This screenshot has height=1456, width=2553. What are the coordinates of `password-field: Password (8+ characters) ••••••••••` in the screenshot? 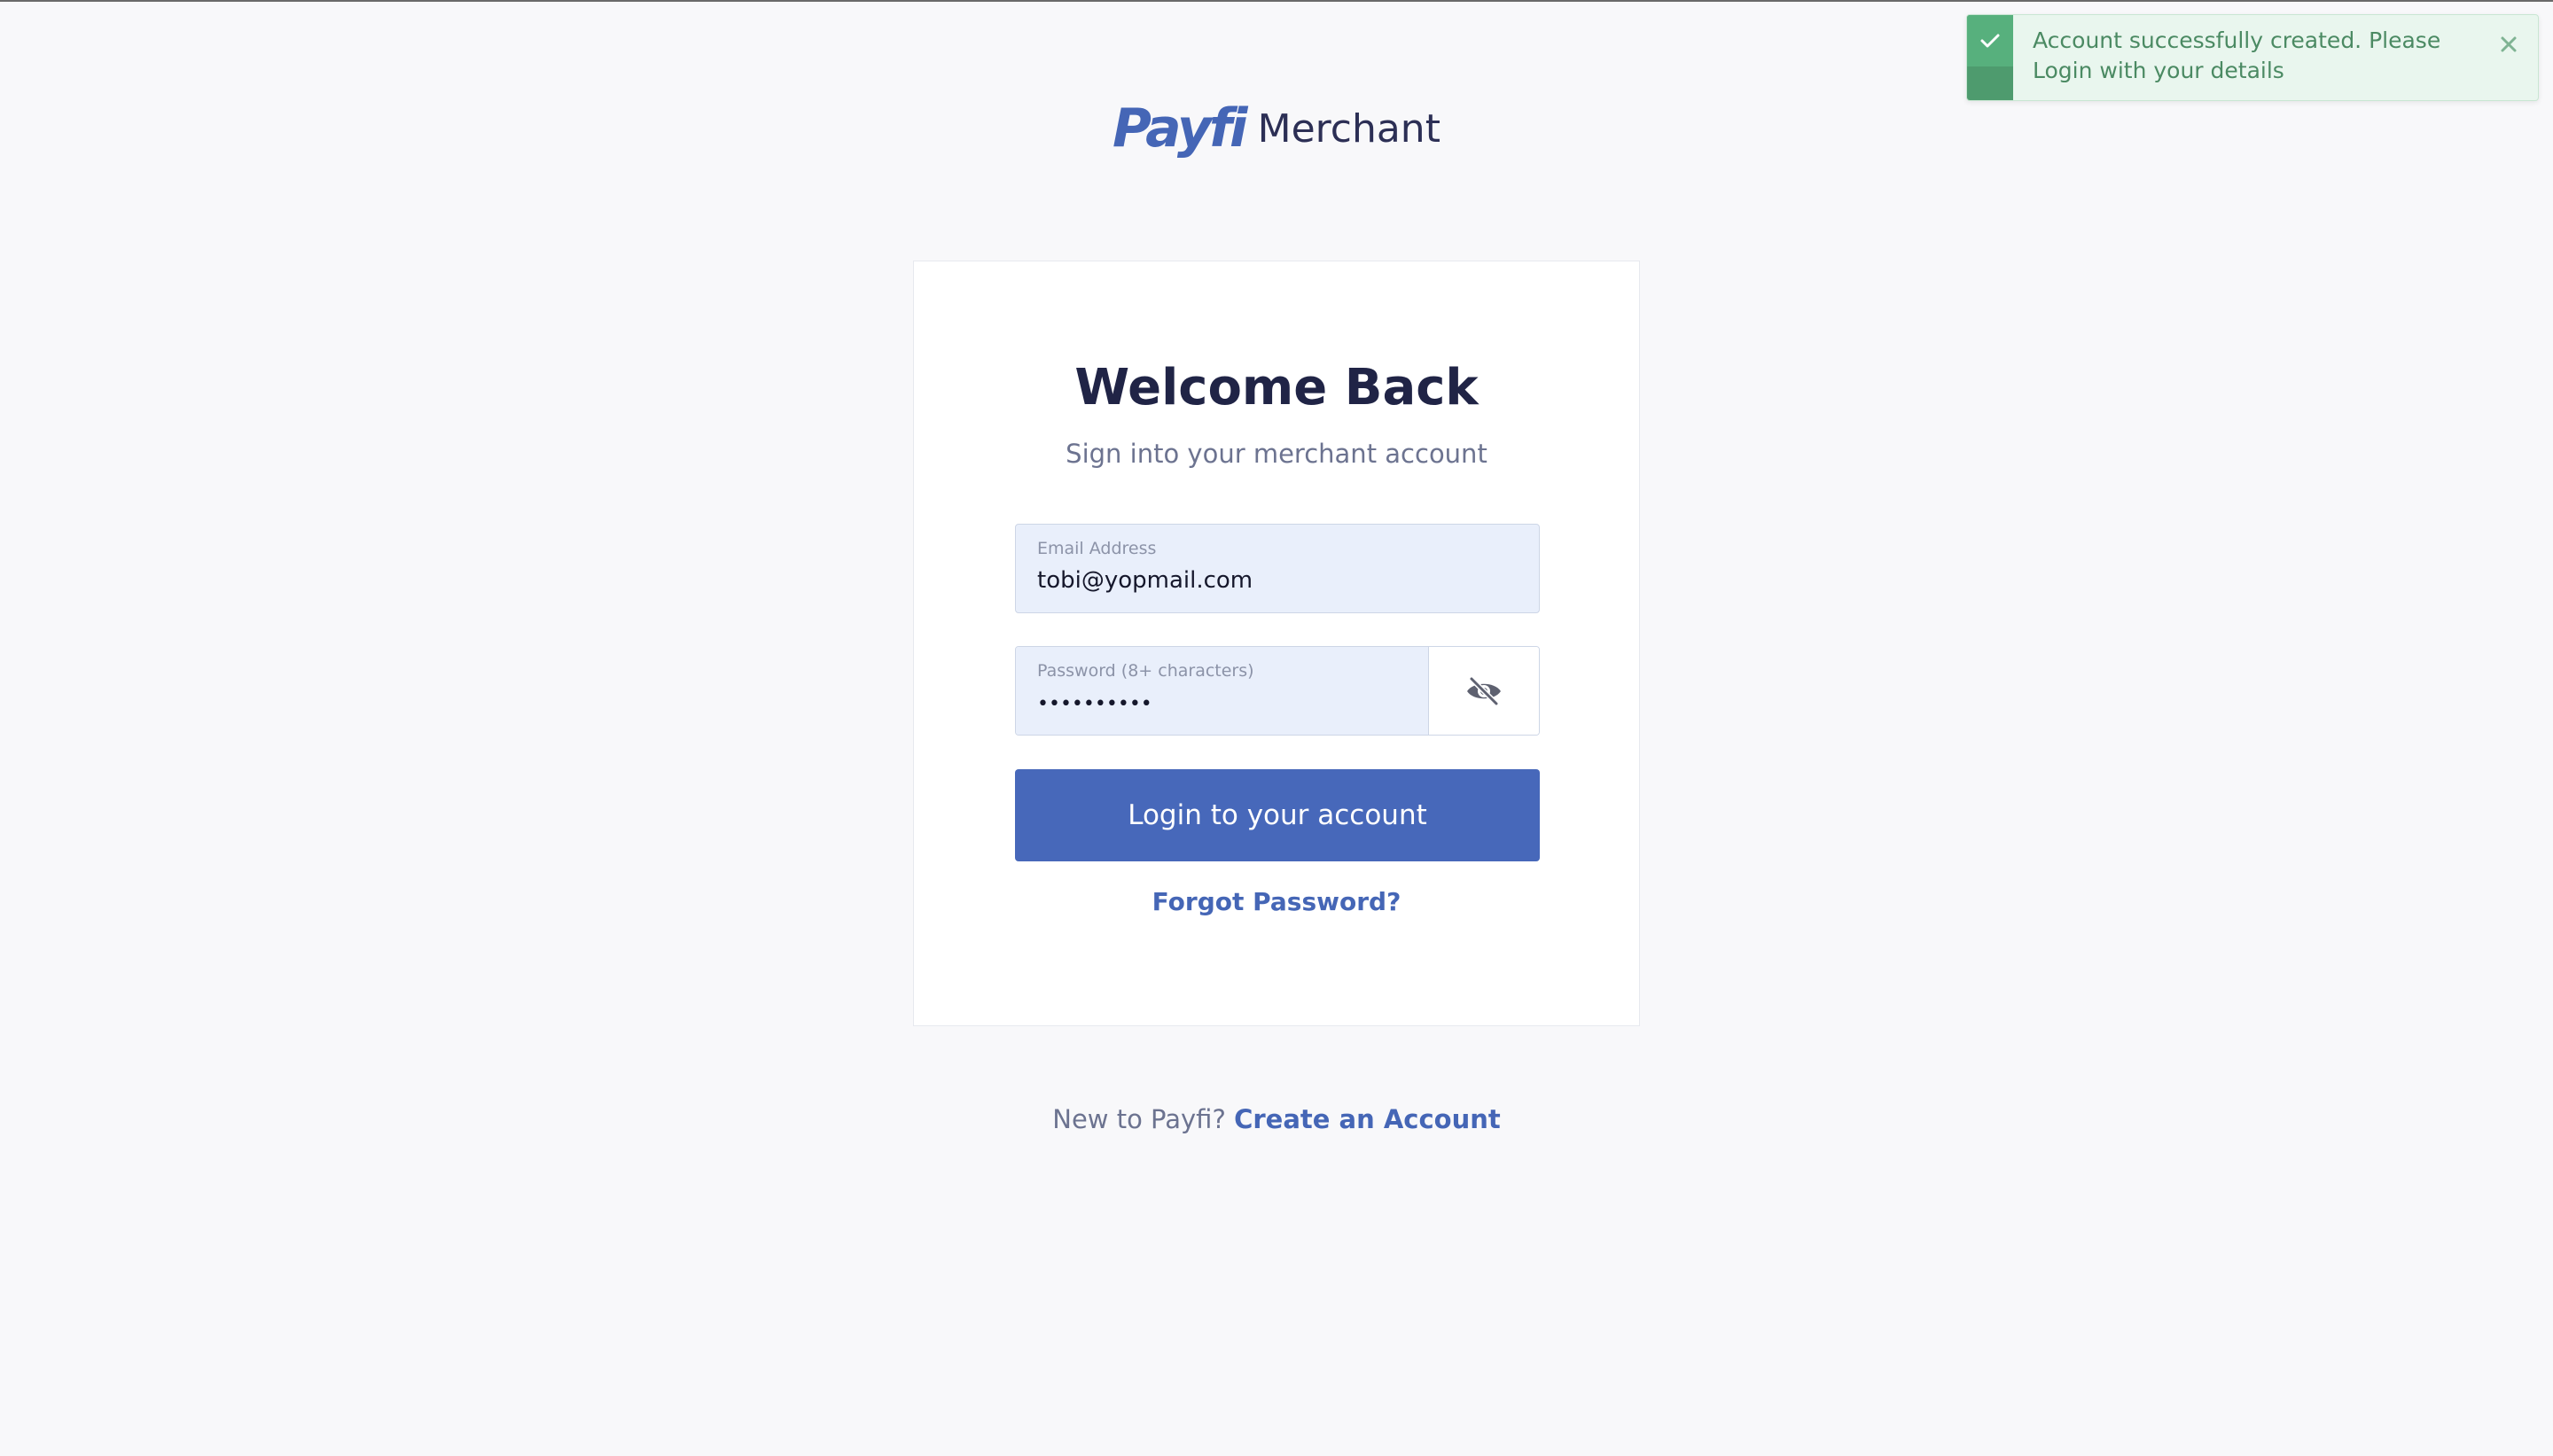 It's located at (1277, 691).